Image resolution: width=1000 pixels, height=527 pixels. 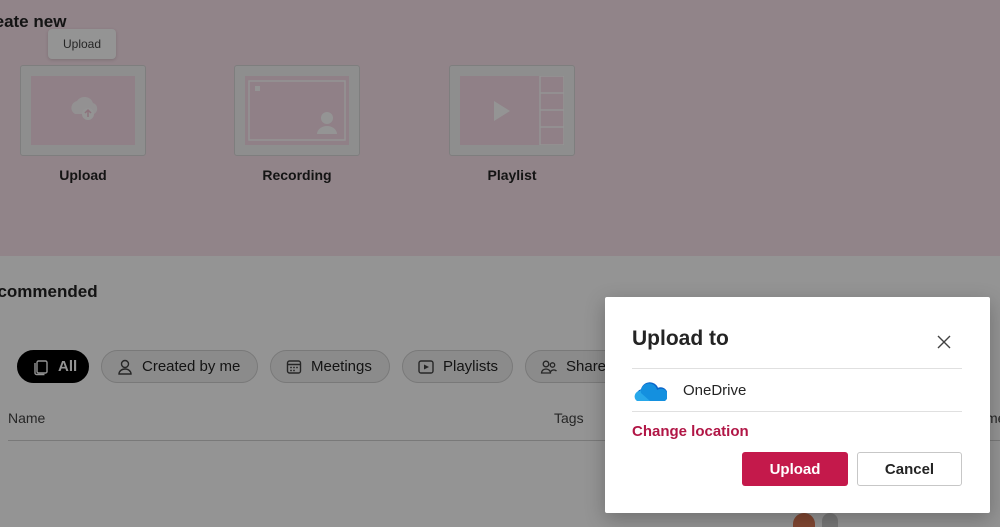 I want to click on close-button, so click(x=944, y=342).